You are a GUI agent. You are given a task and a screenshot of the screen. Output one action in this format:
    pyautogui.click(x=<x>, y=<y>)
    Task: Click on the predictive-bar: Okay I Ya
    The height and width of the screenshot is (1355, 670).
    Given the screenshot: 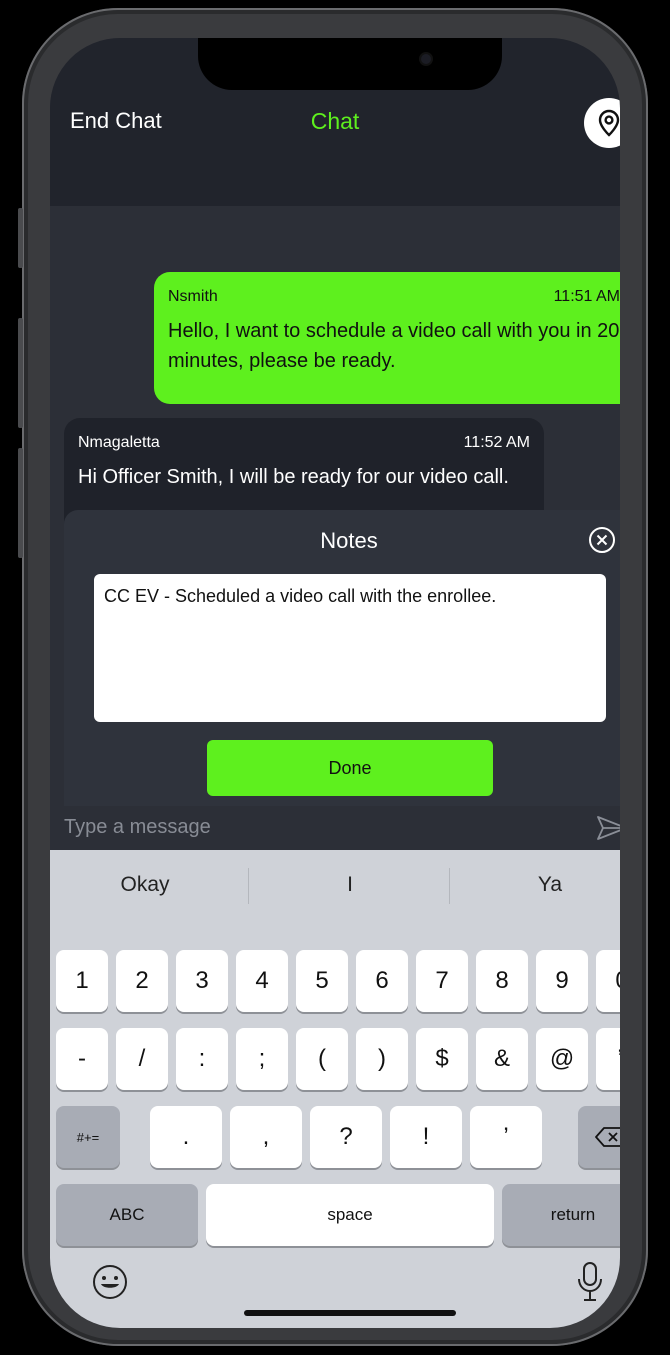 What is the action you would take?
    pyautogui.click(x=335, y=885)
    